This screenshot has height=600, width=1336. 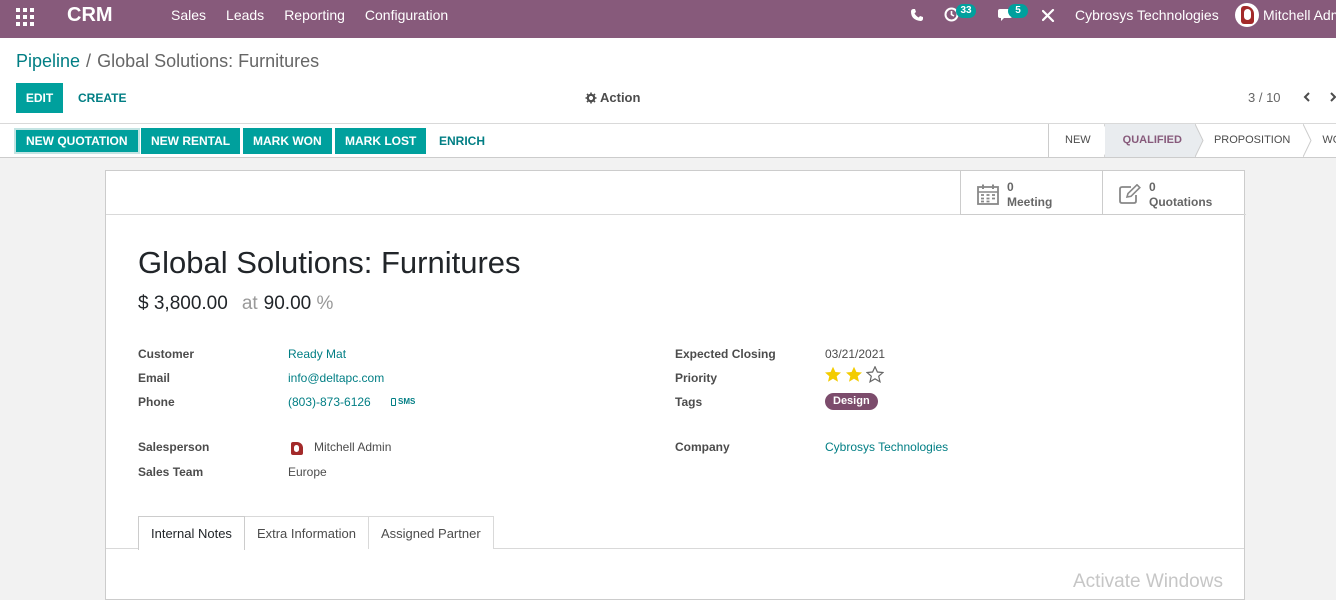 I want to click on breadcrumb-pipeline-link: Pipeline, so click(x=48, y=61).